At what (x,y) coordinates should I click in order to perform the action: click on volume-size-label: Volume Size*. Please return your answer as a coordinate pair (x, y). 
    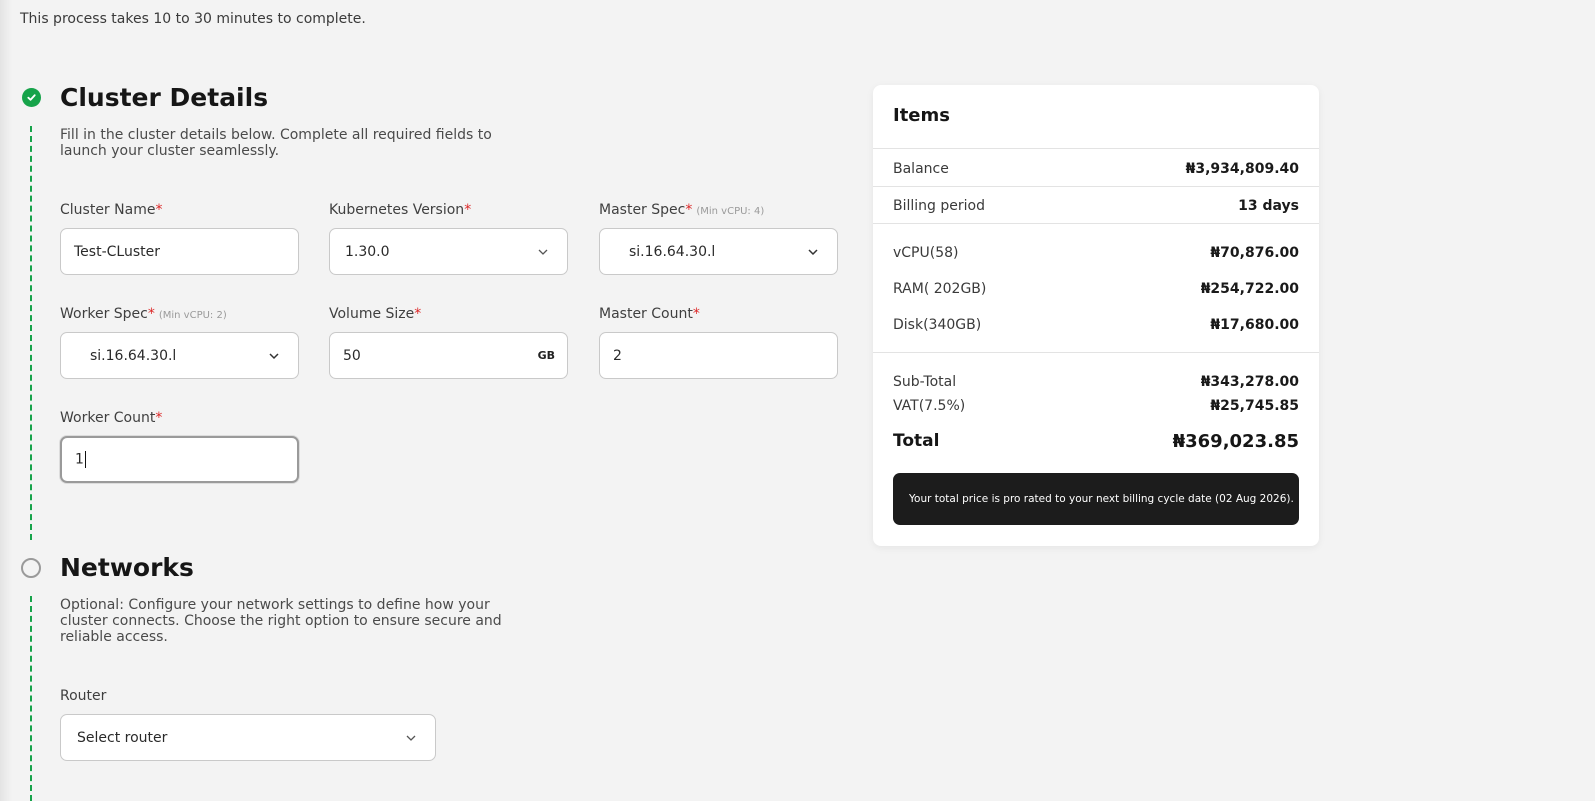
    Looking at the image, I should click on (375, 314).